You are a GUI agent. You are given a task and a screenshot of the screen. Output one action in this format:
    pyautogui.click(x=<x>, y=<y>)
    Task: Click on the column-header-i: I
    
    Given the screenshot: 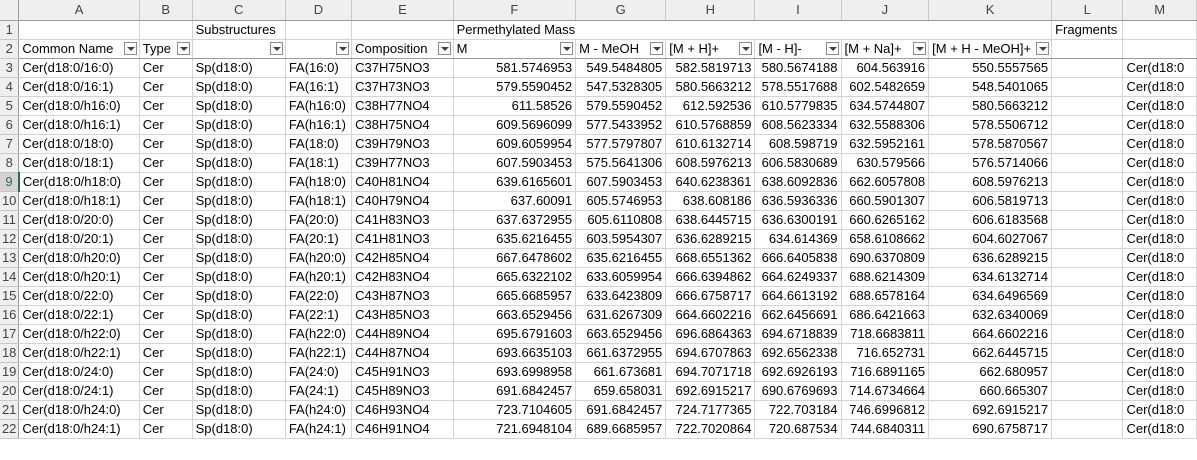 What is the action you would take?
    pyautogui.click(x=798, y=10)
    